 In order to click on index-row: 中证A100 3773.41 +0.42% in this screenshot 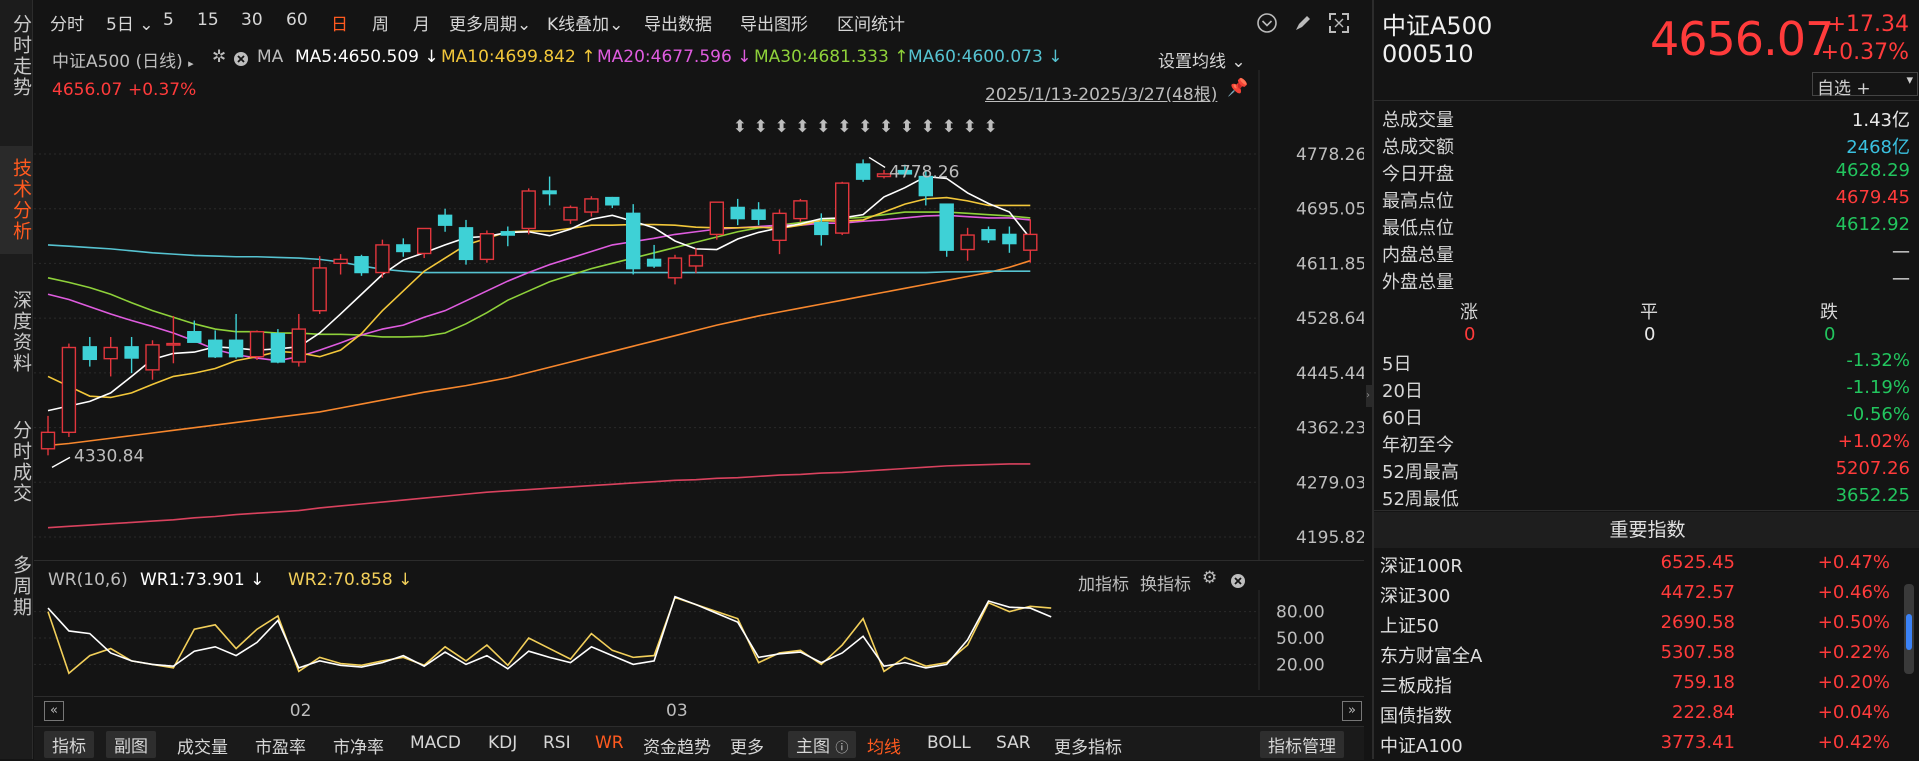, I will do `click(1635, 746)`.